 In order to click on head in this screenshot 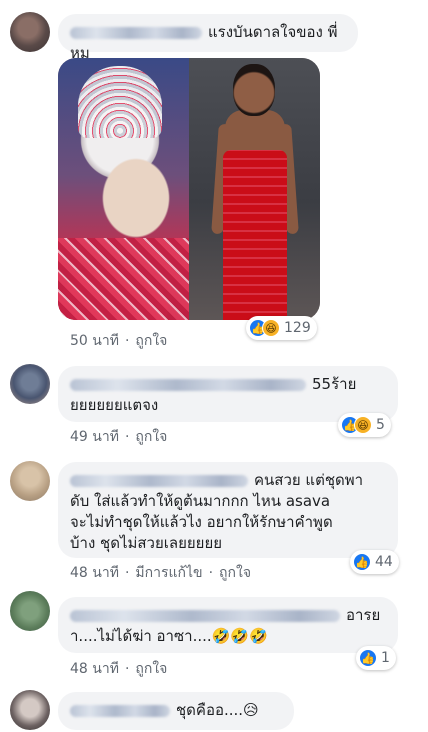, I will do `click(254, 90)`.